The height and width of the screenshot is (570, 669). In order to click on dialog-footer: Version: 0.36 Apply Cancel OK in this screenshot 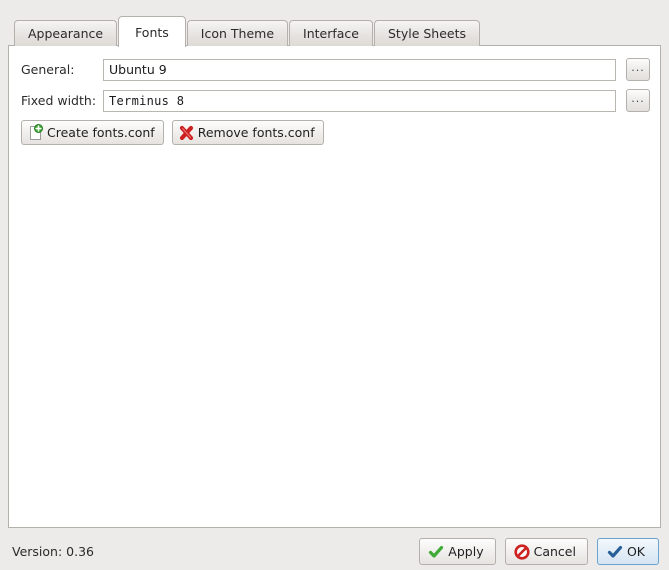, I will do `click(334, 551)`.